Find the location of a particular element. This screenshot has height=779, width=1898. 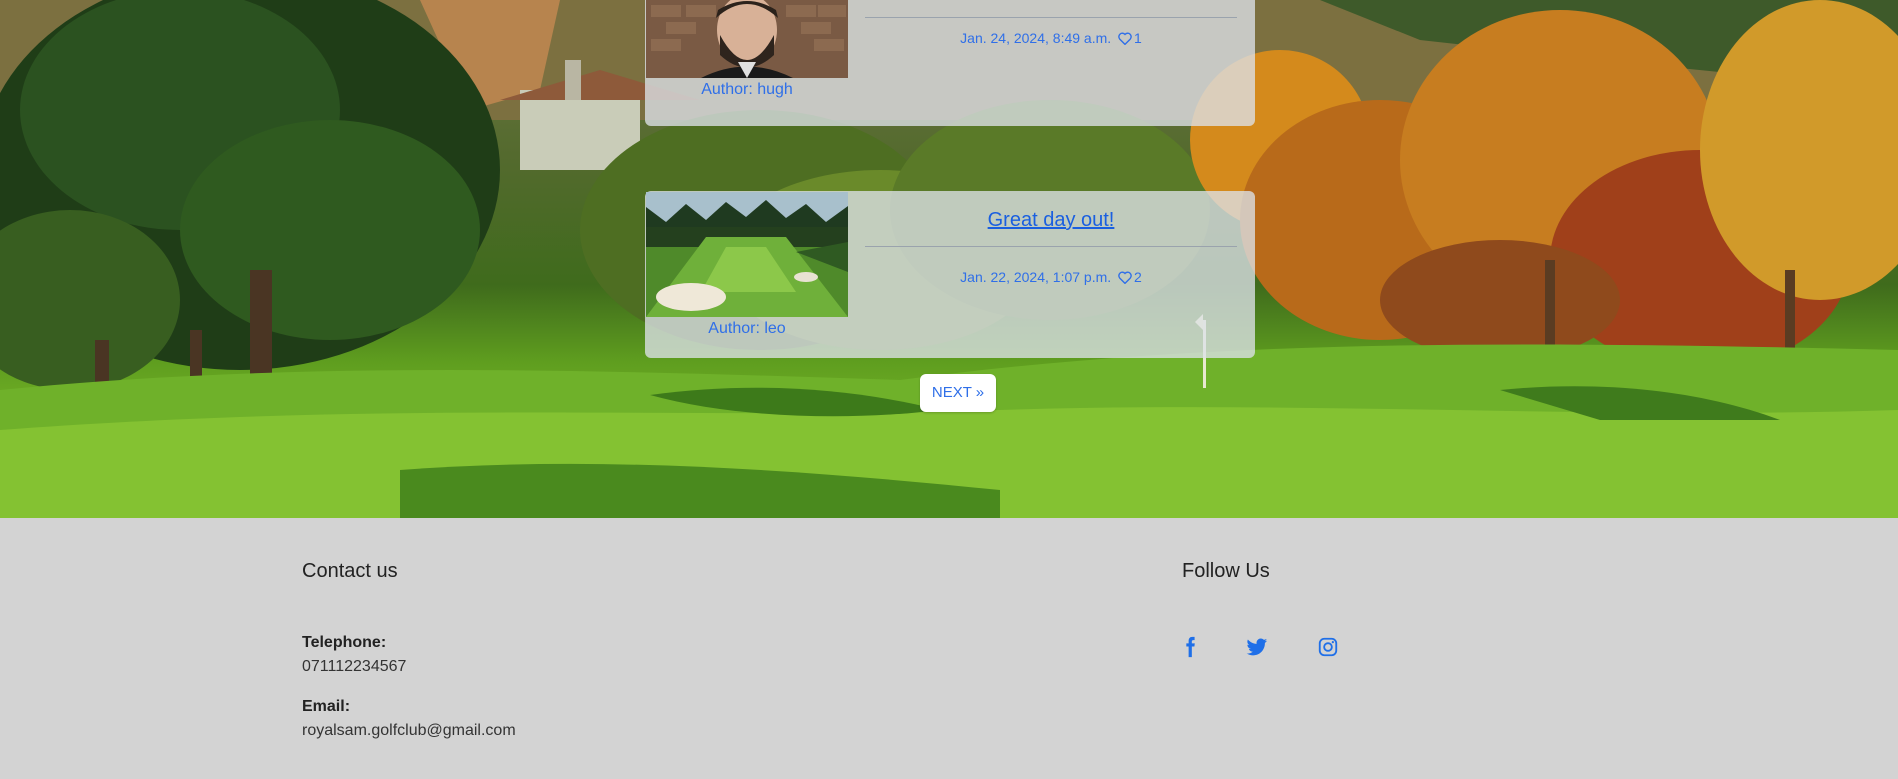

email-label: Email: is located at coordinates (326, 706).